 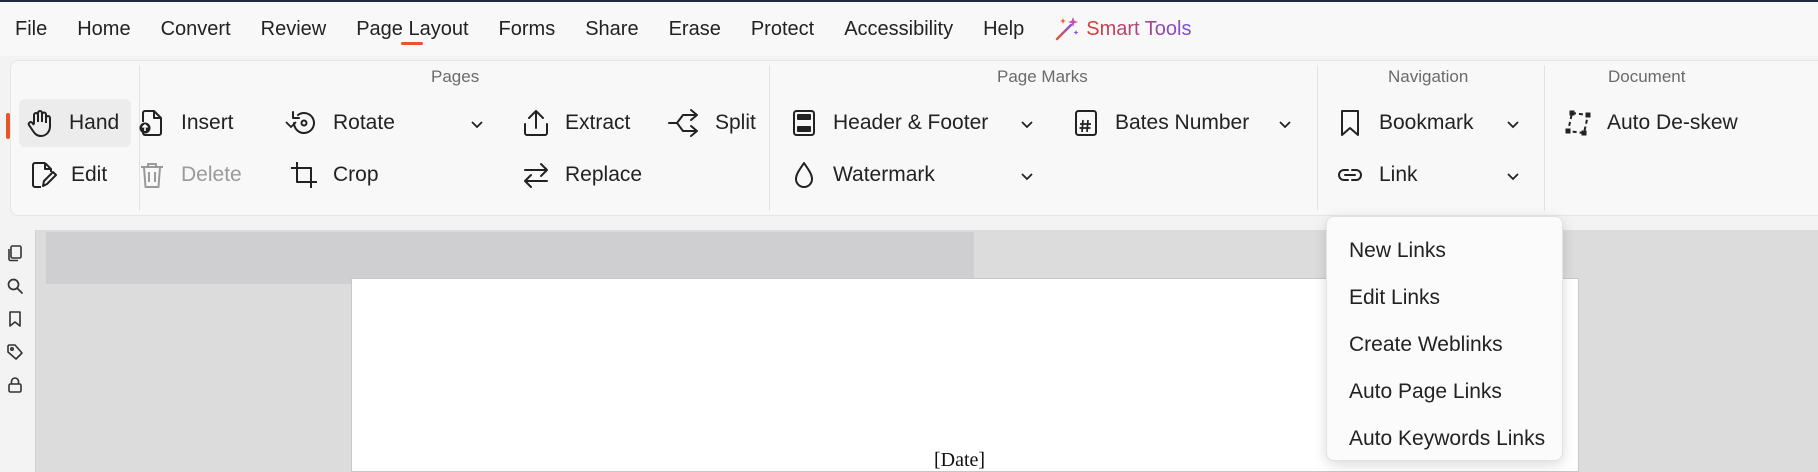 What do you see at coordinates (207, 122) in the screenshot?
I see `insert-label: Insert` at bounding box center [207, 122].